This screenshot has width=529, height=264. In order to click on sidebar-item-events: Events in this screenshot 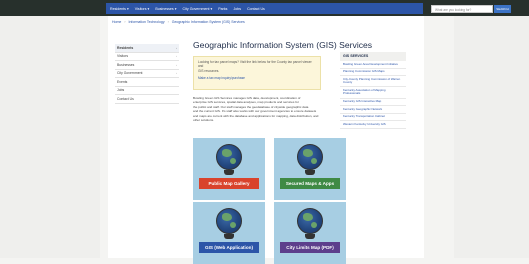, I will do `click(147, 82)`.